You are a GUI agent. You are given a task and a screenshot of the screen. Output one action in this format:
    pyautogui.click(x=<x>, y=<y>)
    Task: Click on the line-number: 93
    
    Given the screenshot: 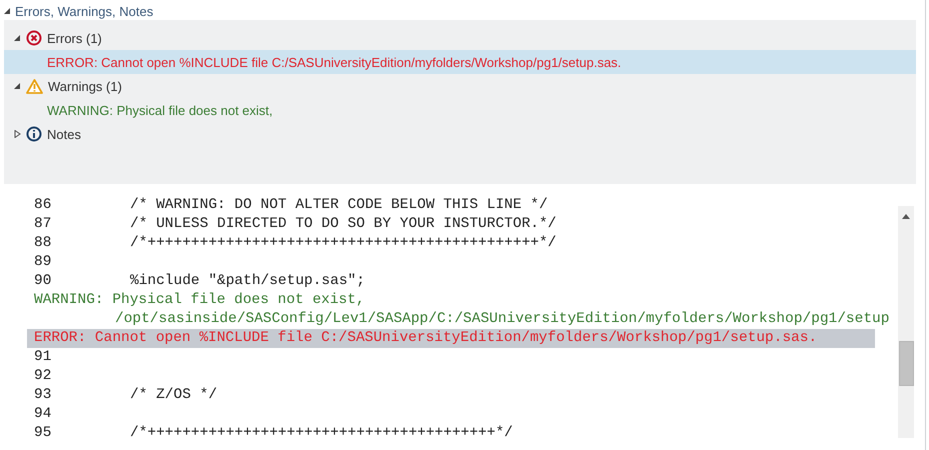 What is the action you would take?
    pyautogui.click(x=43, y=395)
    